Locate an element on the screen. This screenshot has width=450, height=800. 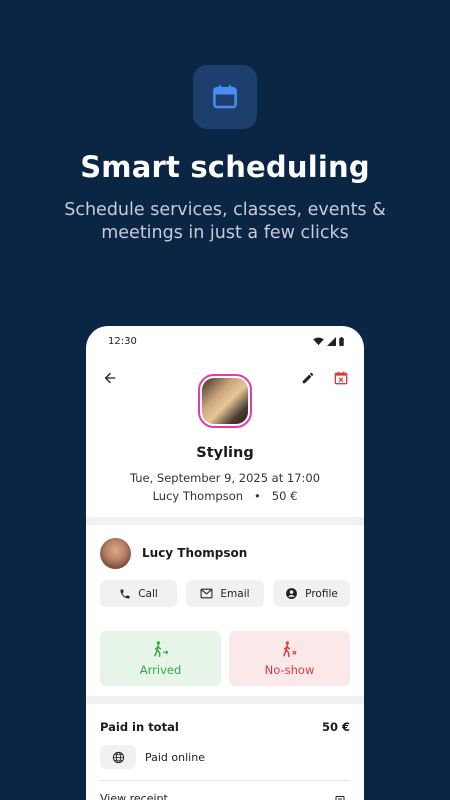
appointment-client: Lucy Thompson is located at coordinates (198, 496).